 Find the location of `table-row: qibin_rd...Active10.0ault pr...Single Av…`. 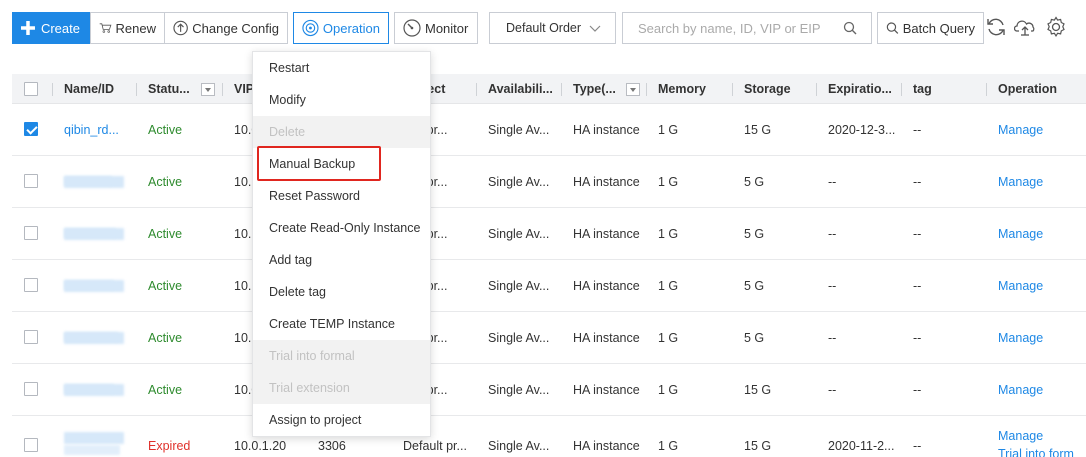

table-row: qibin_rd...Active10.0ault pr...Single Av… is located at coordinates (549, 130).